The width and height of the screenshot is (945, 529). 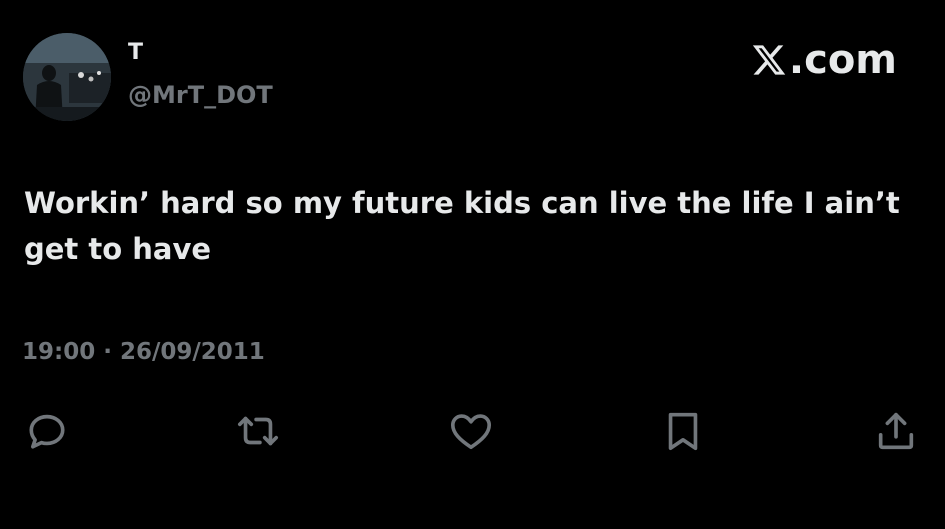 I want to click on tweet-timestamp: 19:00 · 26/09/2011, so click(x=143, y=352).